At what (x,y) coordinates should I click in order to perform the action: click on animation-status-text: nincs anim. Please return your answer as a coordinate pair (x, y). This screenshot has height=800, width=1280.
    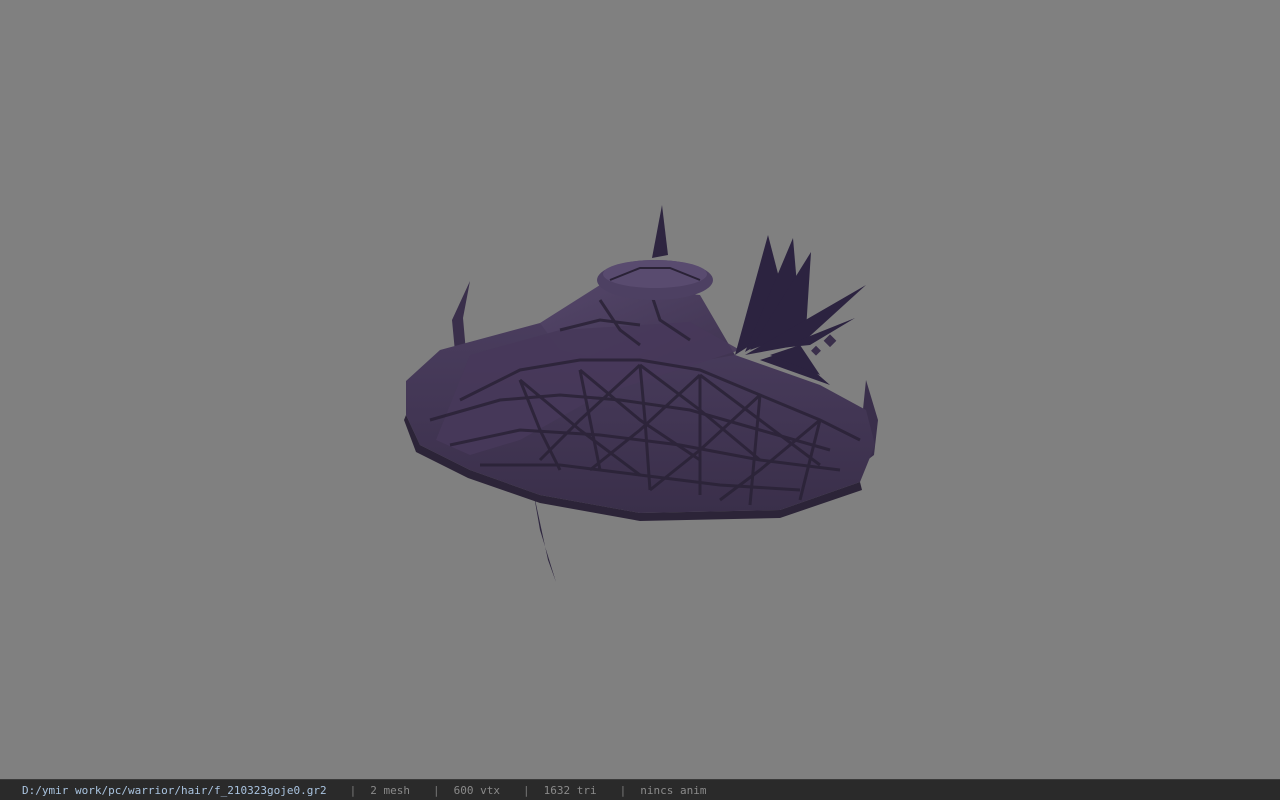
    Looking at the image, I should click on (673, 790).